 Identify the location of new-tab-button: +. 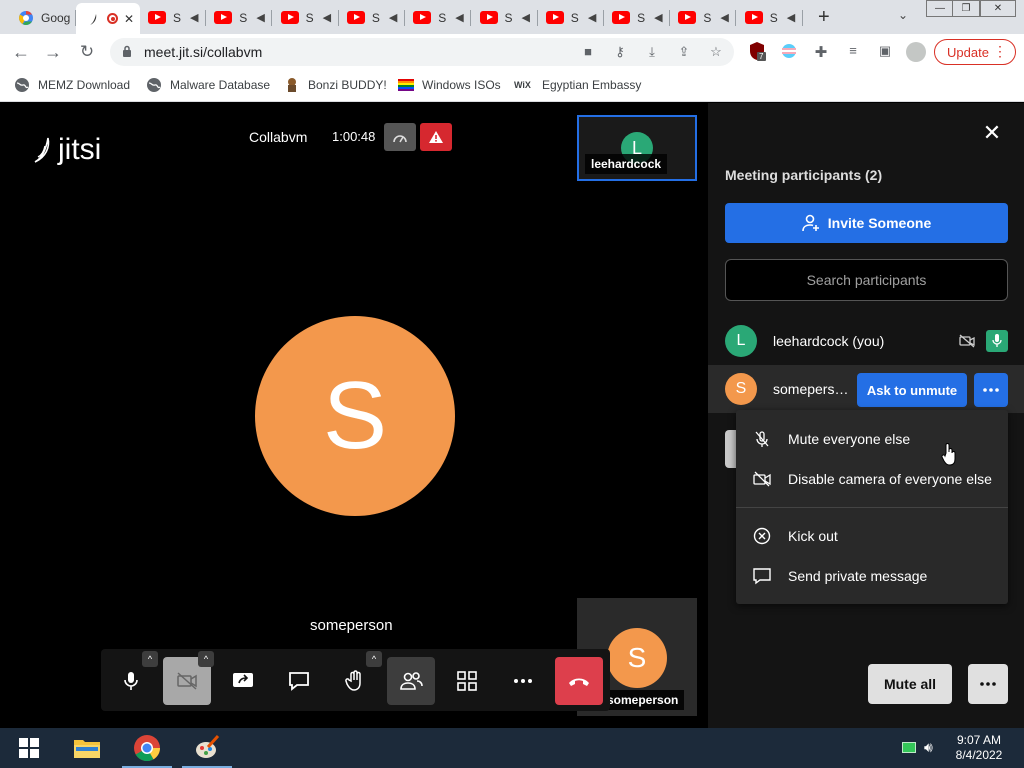
(824, 17).